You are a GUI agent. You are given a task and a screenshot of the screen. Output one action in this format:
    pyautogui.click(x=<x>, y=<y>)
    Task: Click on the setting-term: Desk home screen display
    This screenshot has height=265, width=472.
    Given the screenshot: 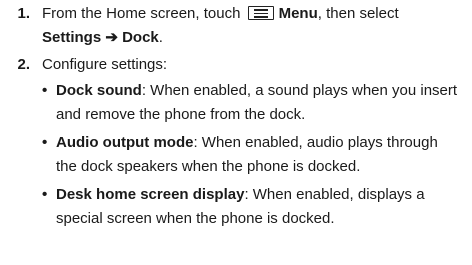 What is the action you would take?
    pyautogui.click(x=150, y=194)
    